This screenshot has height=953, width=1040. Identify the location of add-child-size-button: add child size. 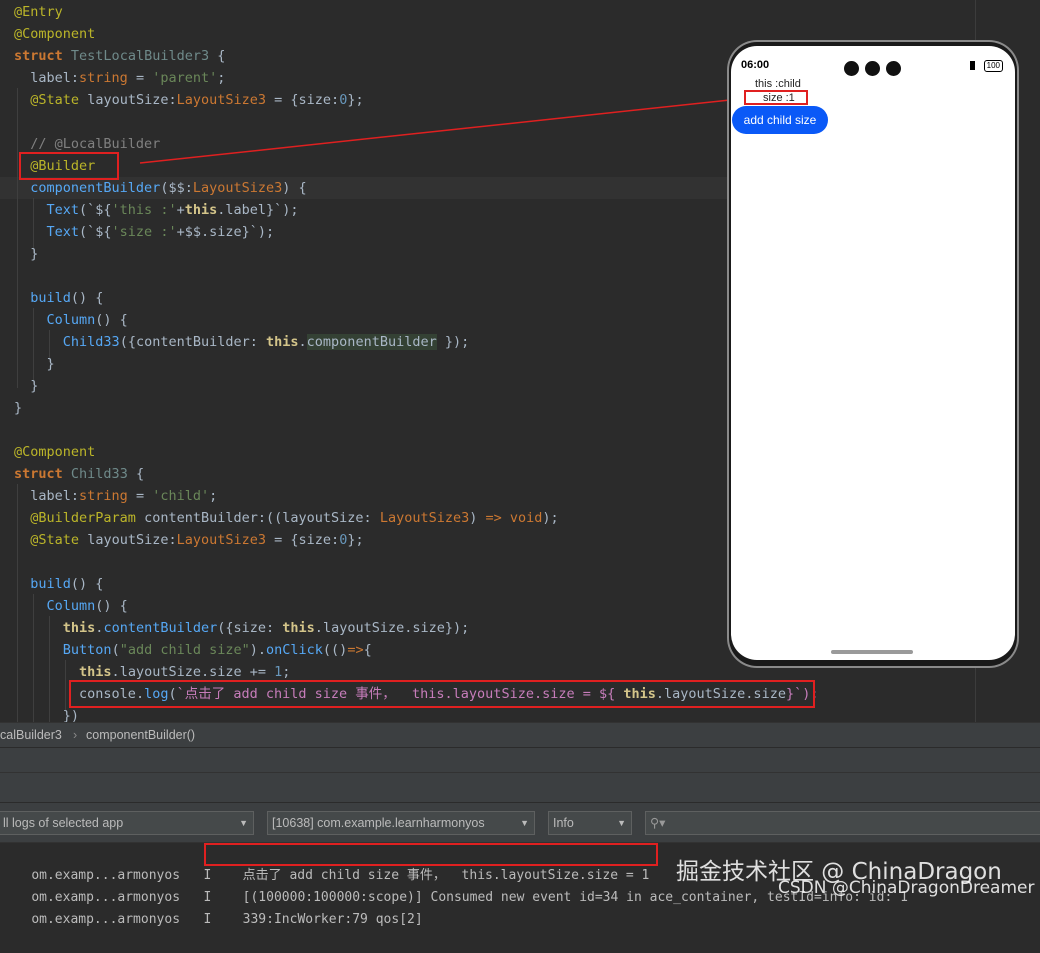
(780, 120).